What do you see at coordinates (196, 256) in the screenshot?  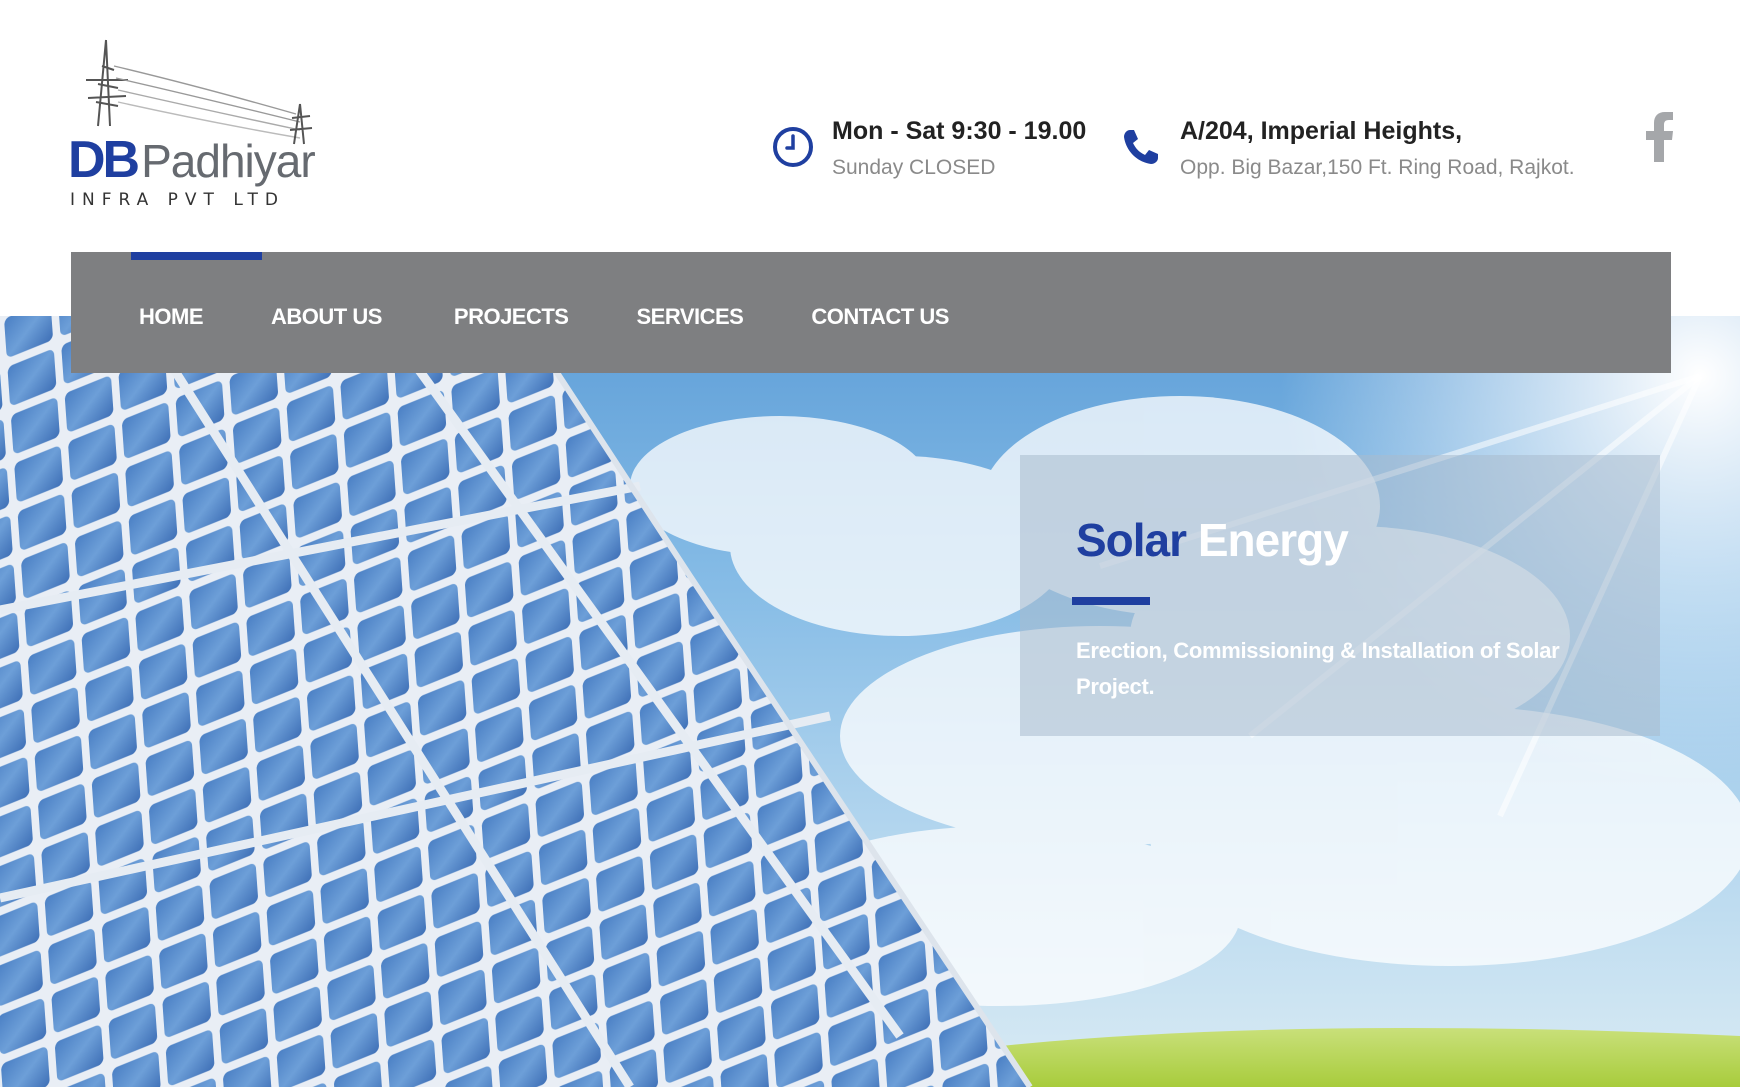 I see `active-tab-indicator` at bounding box center [196, 256].